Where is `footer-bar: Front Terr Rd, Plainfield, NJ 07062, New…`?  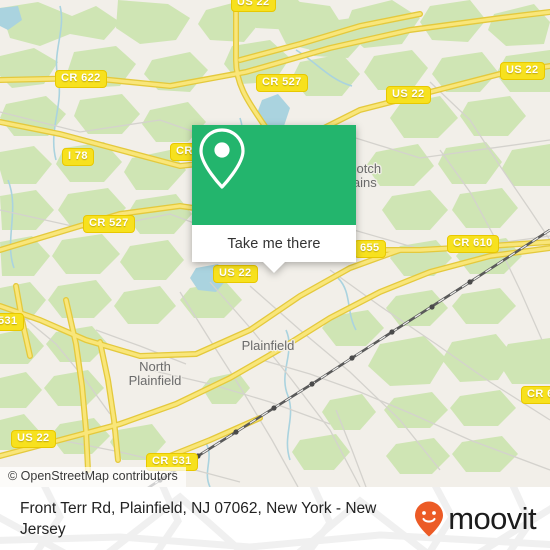 footer-bar: Front Terr Rd, Plainfield, NJ 07062, New… is located at coordinates (275, 518).